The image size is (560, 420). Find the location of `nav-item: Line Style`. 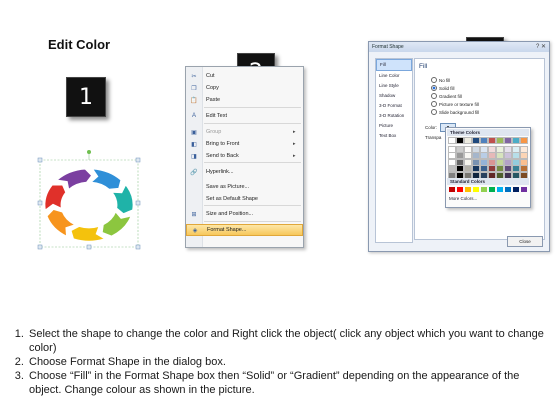

nav-item: Line Style is located at coordinates (394, 86).